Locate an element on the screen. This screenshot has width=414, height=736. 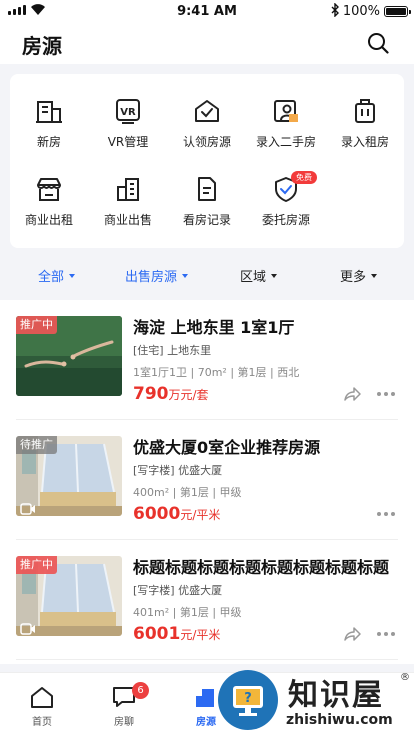
listing-title: 优盛大厦0室企业推荐房源 is located at coordinates (227, 447).